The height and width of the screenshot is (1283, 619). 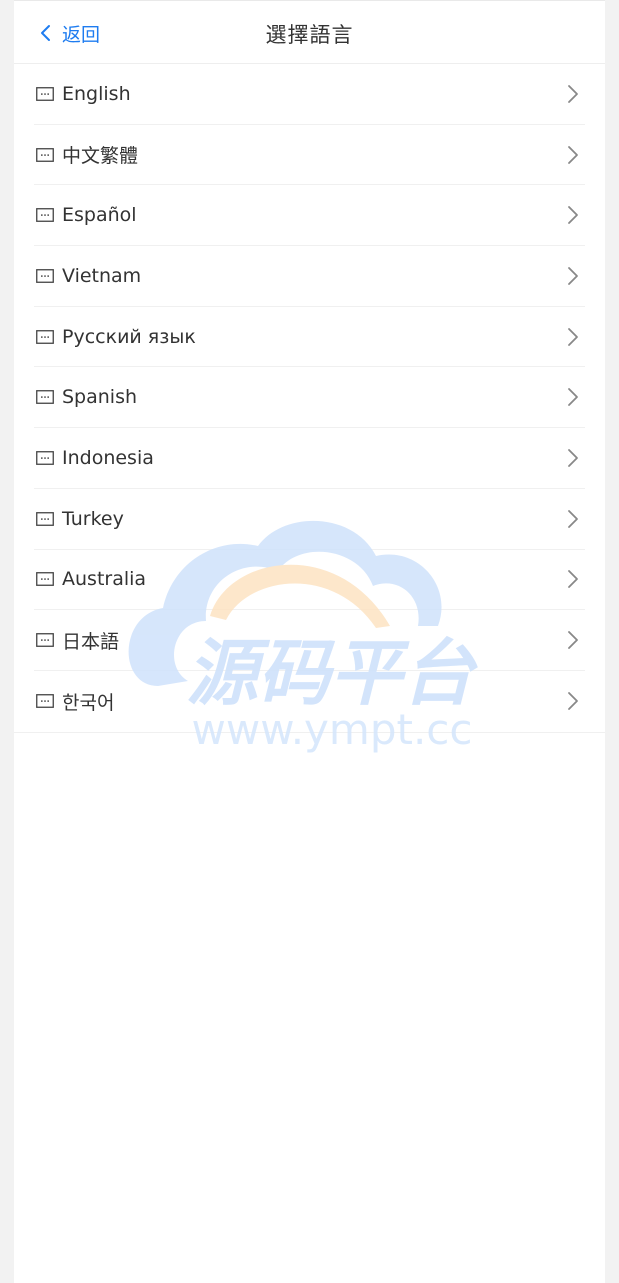 I want to click on language-label: Русский язык, so click(x=129, y=336).